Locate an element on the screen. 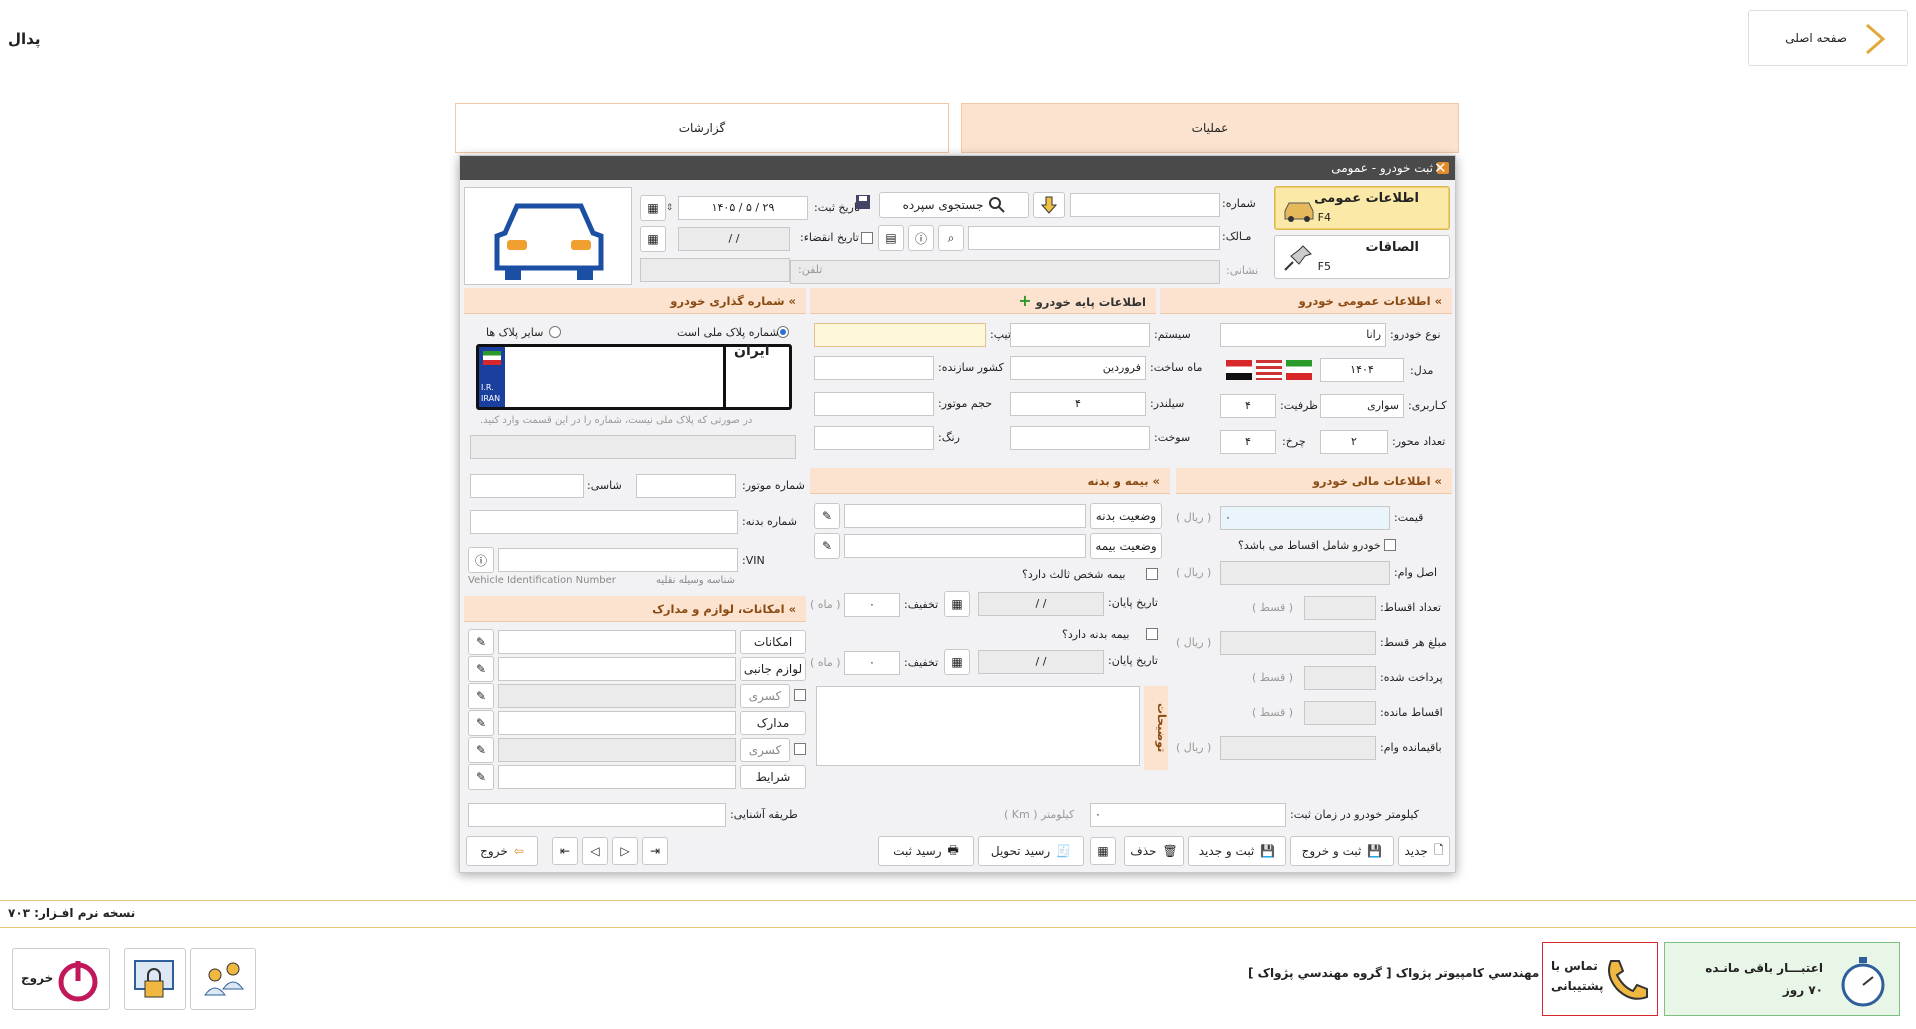  axles-input: ۲ is located at coordinates (1354, 442).